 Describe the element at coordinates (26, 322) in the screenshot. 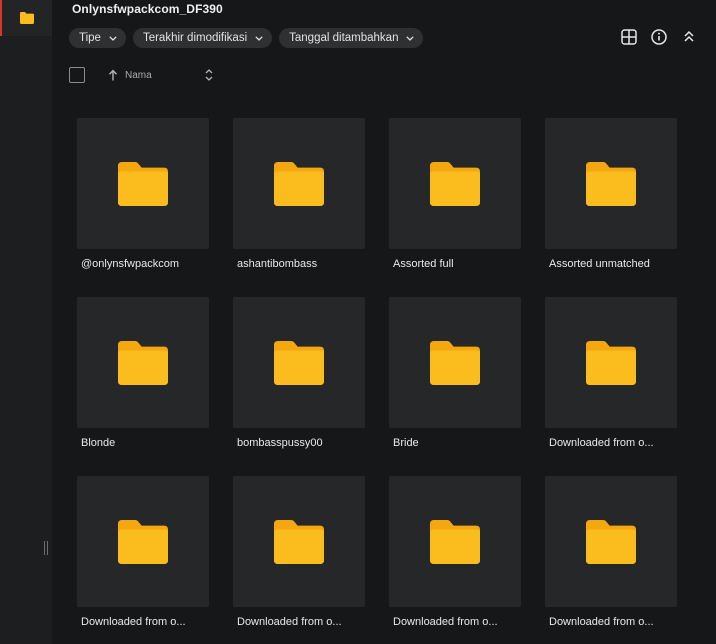

I see `left-rail` at that location.